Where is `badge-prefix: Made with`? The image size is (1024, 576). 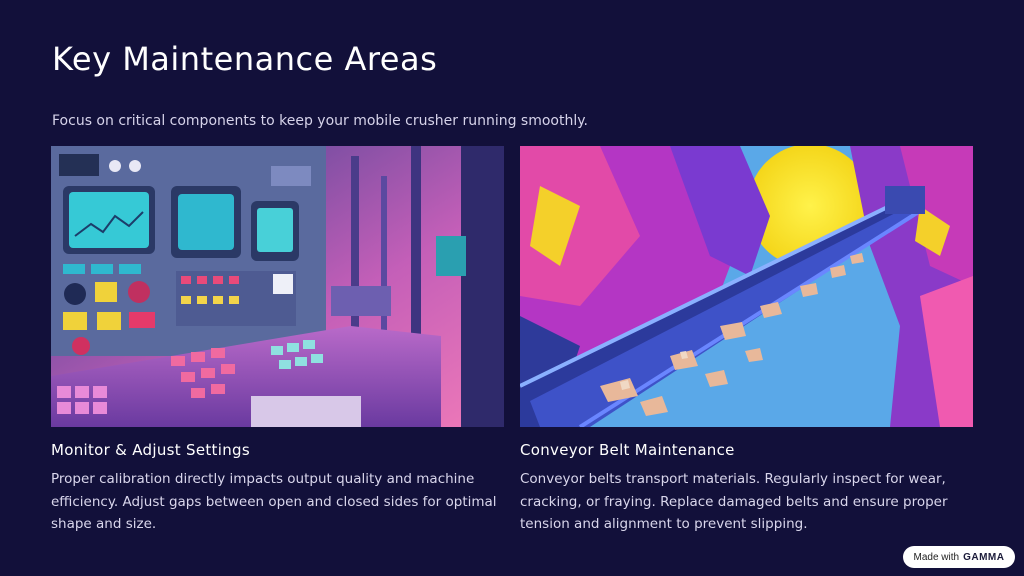
badge-prefix: Made with is located at coordinates (936, 557).